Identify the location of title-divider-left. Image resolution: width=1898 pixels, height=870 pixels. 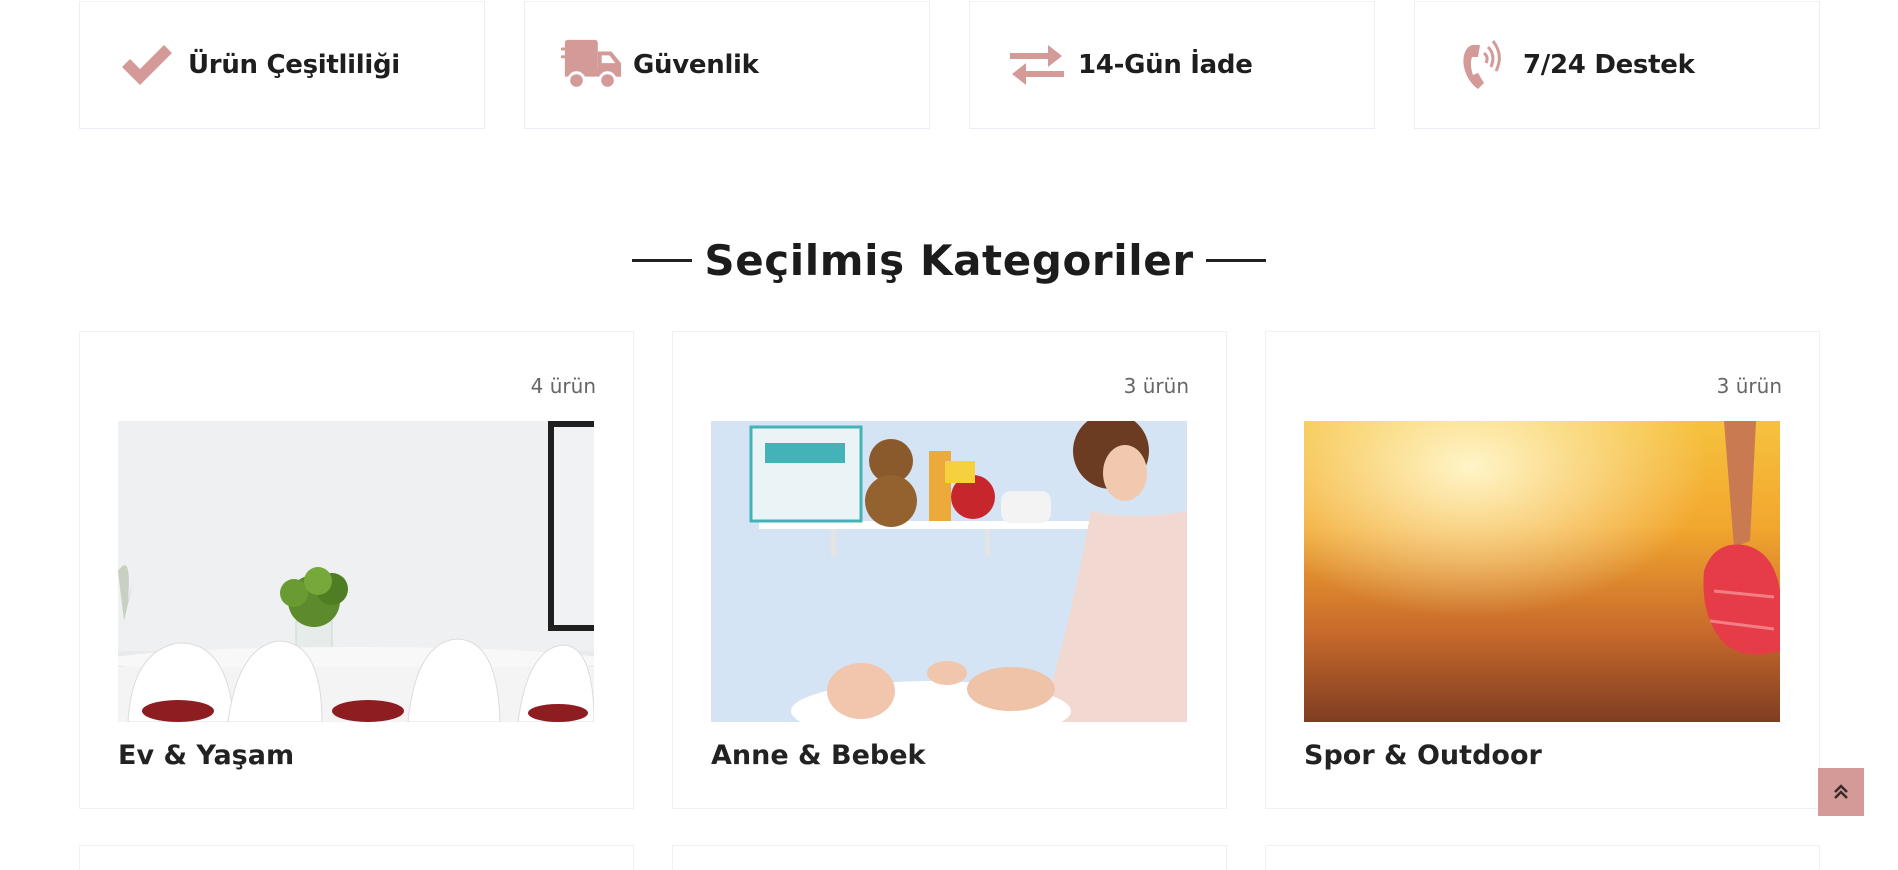
(662, 260).